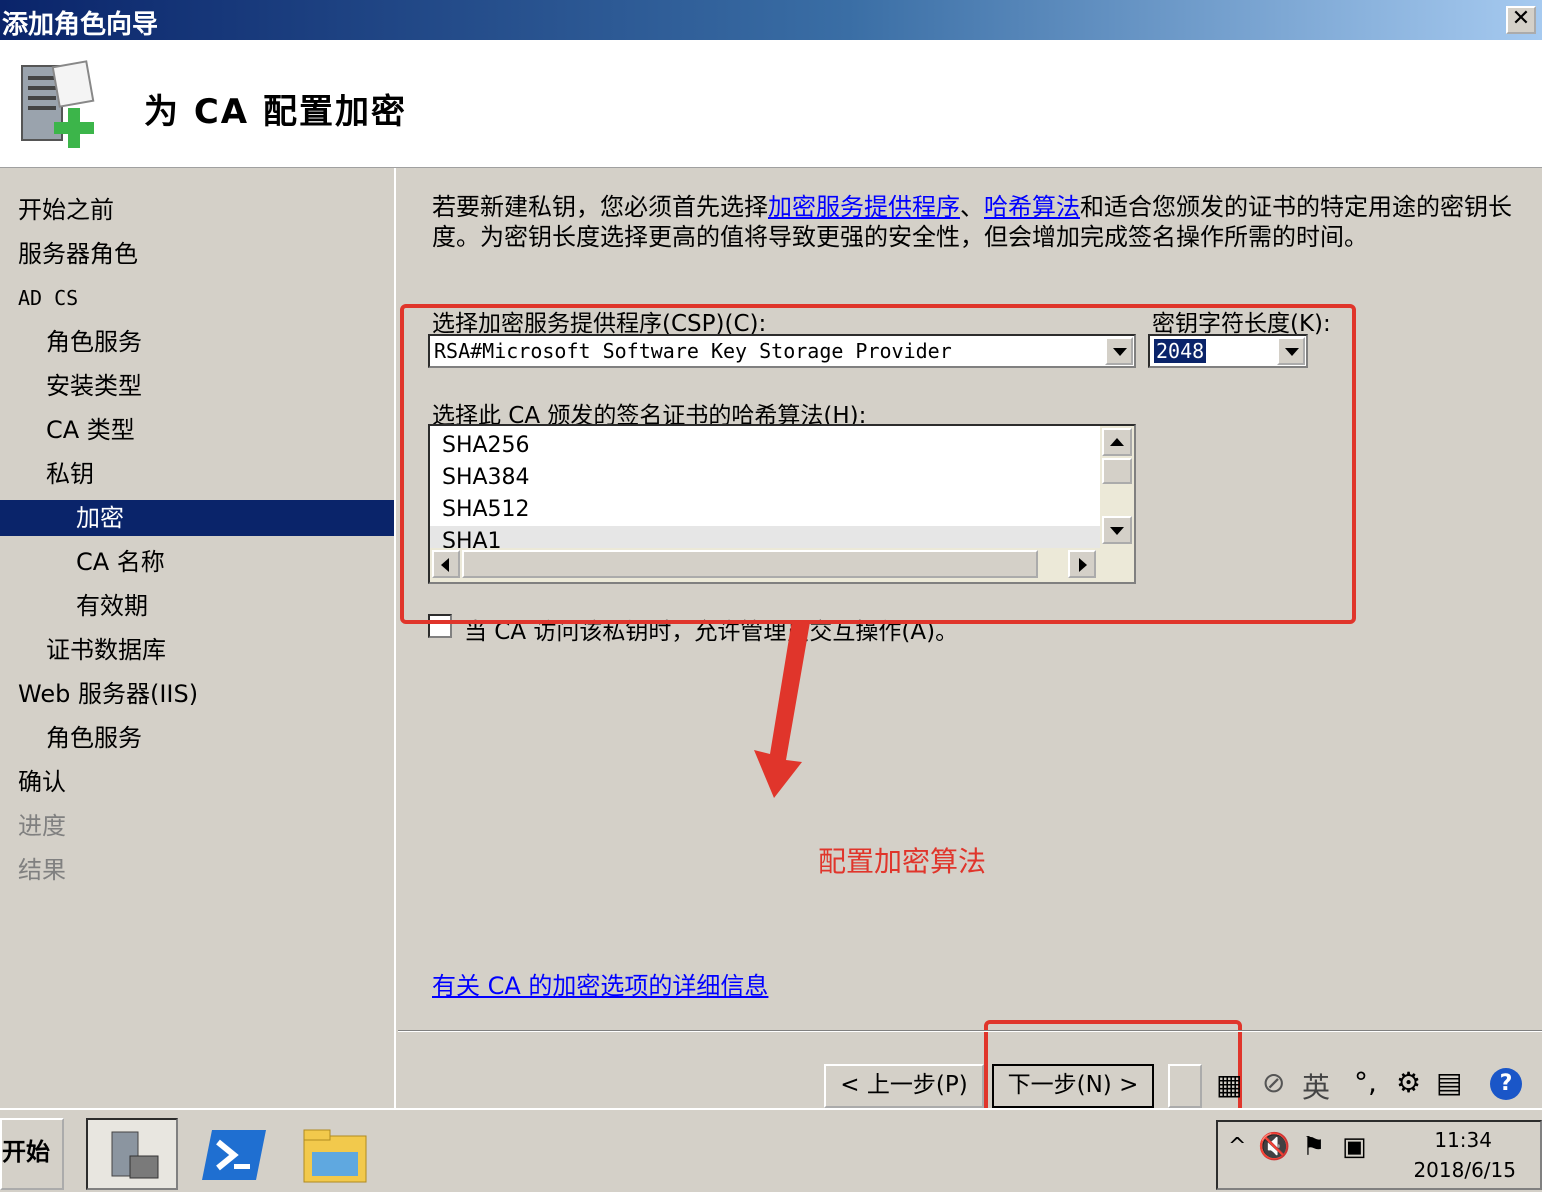  Describe the element at coordinates (70, 474) in the screenshot. I see `nav-item-private-key: 私钥` at that location.